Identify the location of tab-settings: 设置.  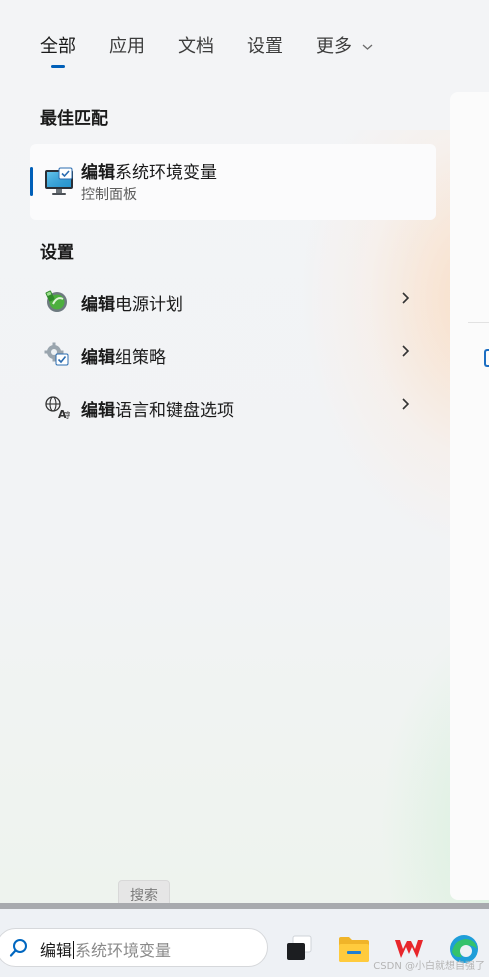
(265, 47).